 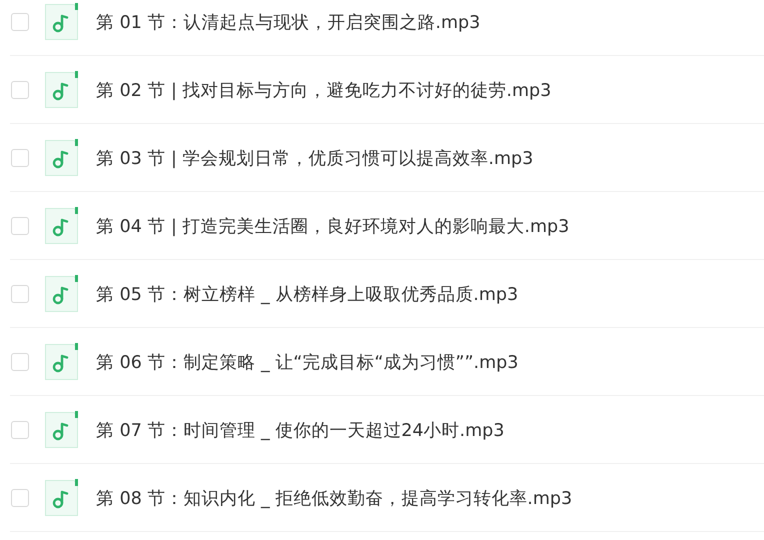 What do you see at coordinates (334, 498) in the screenshot?
I see `file-name: 第 08 节：知识内化 _ 拒绝低效勤奋，提高学习转化率.mp3` at bounding box center [334, 498].